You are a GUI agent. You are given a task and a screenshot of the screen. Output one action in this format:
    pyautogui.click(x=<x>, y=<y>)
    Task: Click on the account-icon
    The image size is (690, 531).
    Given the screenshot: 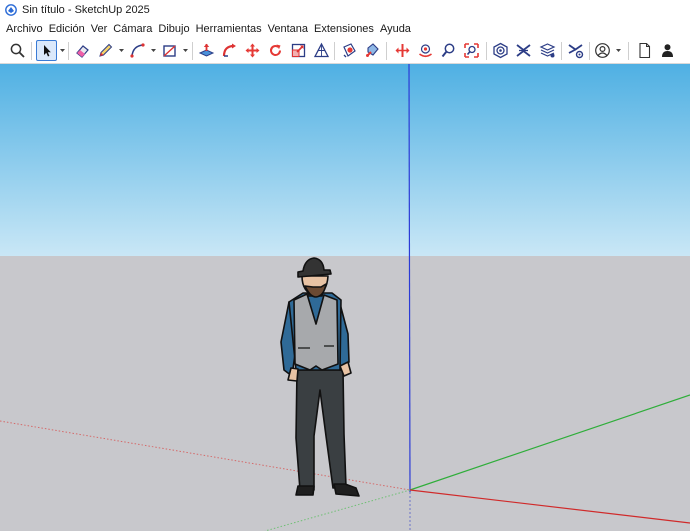 What is the action you would take?
    pyautogui.click(x=602, y=50)
    